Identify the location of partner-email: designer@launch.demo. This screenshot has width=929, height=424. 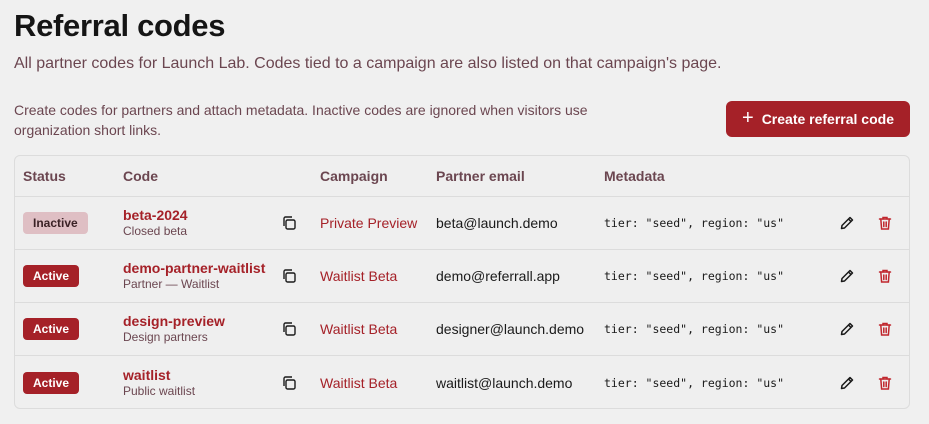
(510, 329).